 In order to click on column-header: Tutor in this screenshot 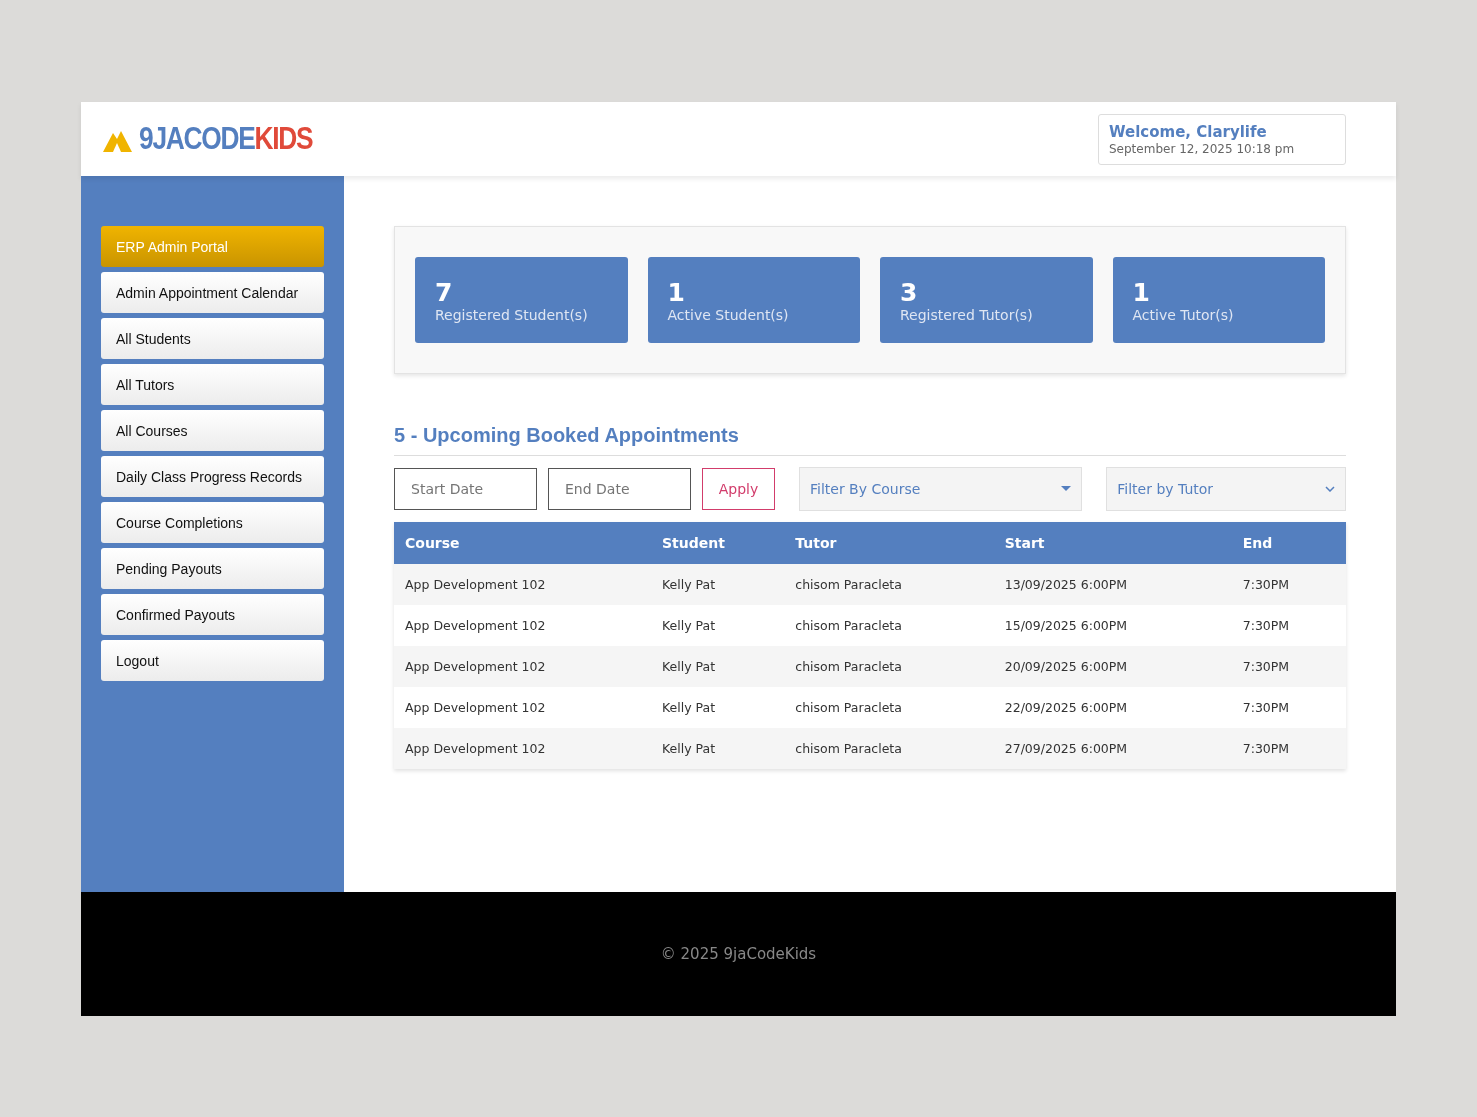, I will do `click(889, 543)`.